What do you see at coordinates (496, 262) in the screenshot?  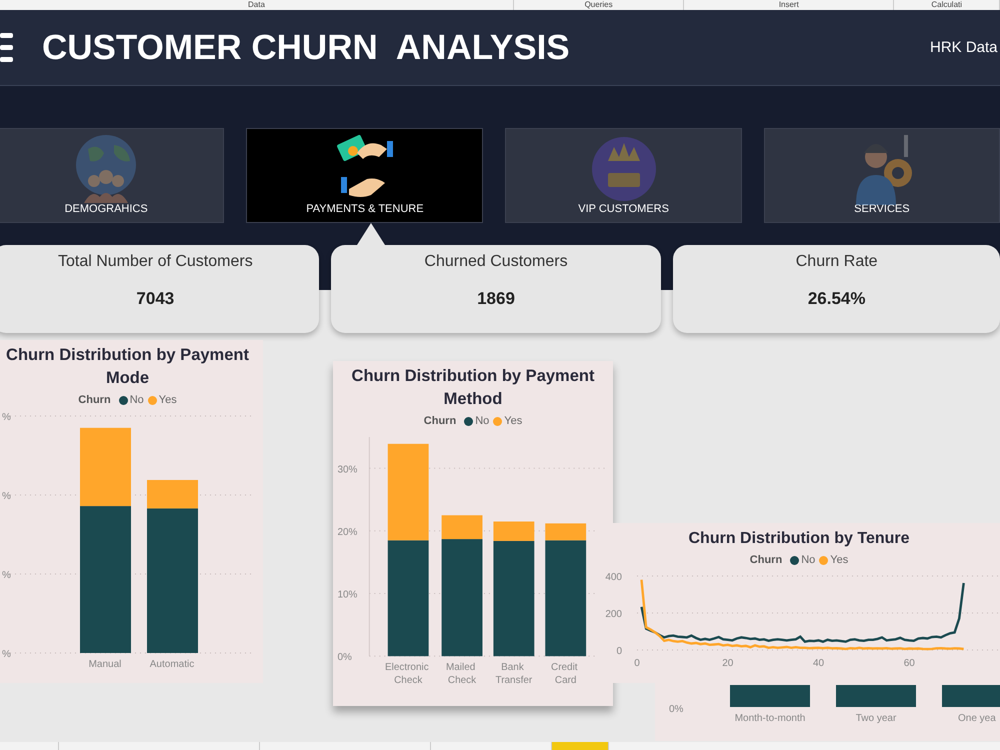 I see `kpi-label: Churned Customers` at bounding box center [496, 262].